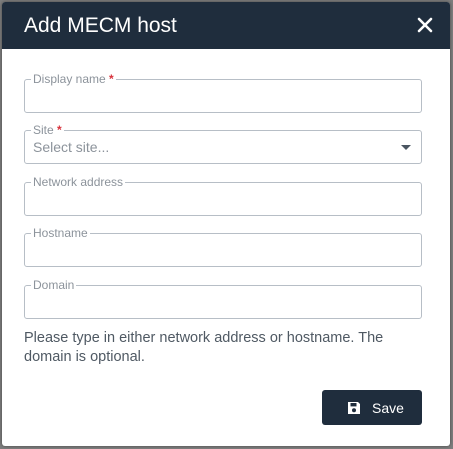  What do you see at coordinates (226, 25) in the screenshot?
I see `dialog-header: Add MECM host` at bounding box center [226, 25].